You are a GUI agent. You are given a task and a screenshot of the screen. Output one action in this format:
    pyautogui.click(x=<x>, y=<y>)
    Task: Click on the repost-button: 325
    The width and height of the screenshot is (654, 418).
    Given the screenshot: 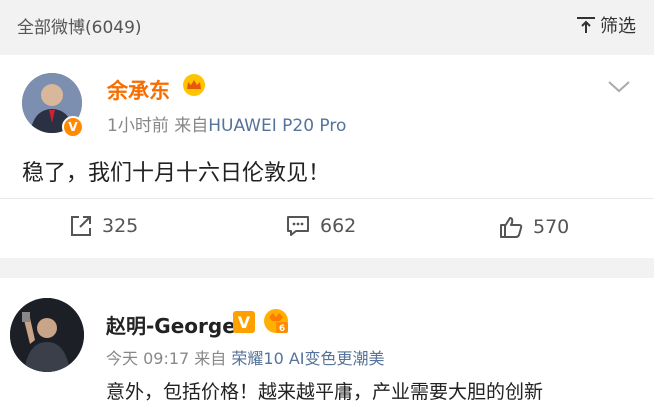 What is the action you would take?
    pyautogui.click(x=104, y=226)
    